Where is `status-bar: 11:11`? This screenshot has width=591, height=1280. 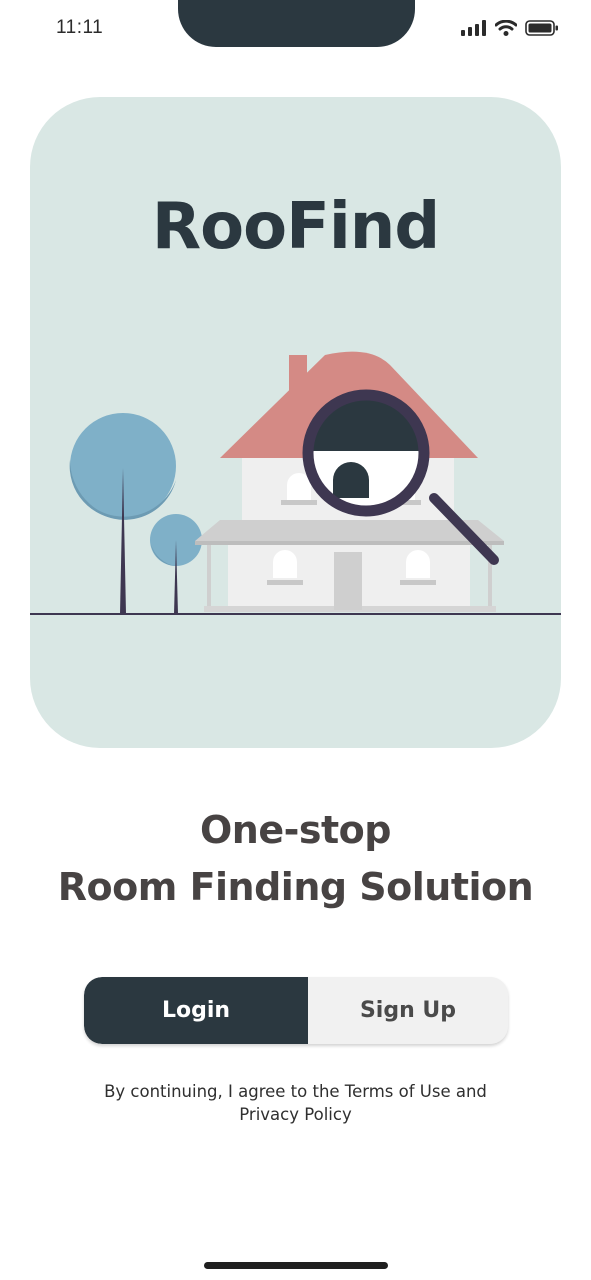 status-bar: 11:11 is located at coordinates (295, 30).